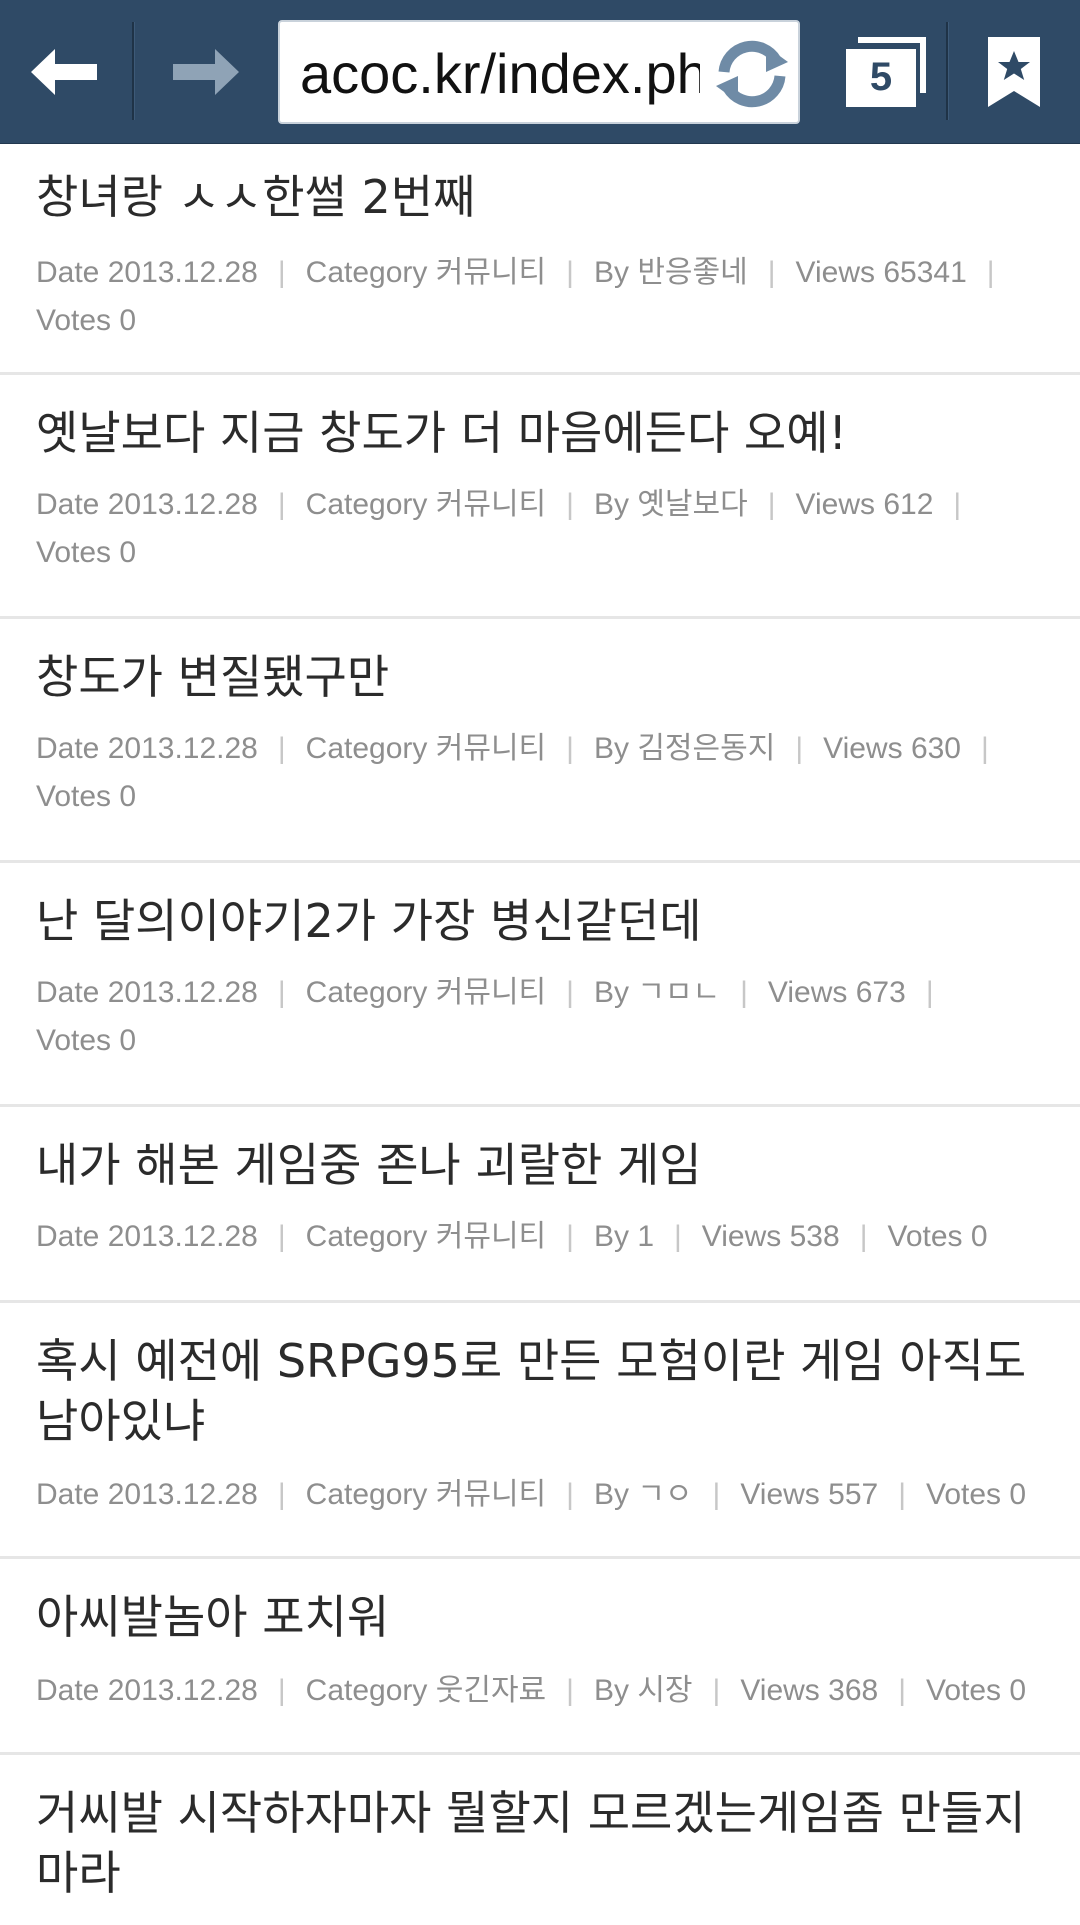 This screenshot has width=1080, height=1925. I want to click on back-button, so click(66, 71).